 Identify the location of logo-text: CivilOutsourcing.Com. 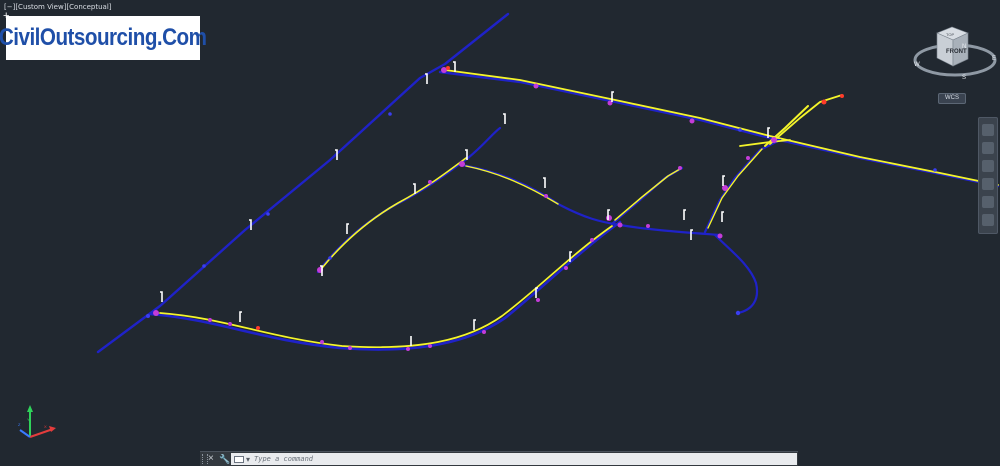
(103, 37).